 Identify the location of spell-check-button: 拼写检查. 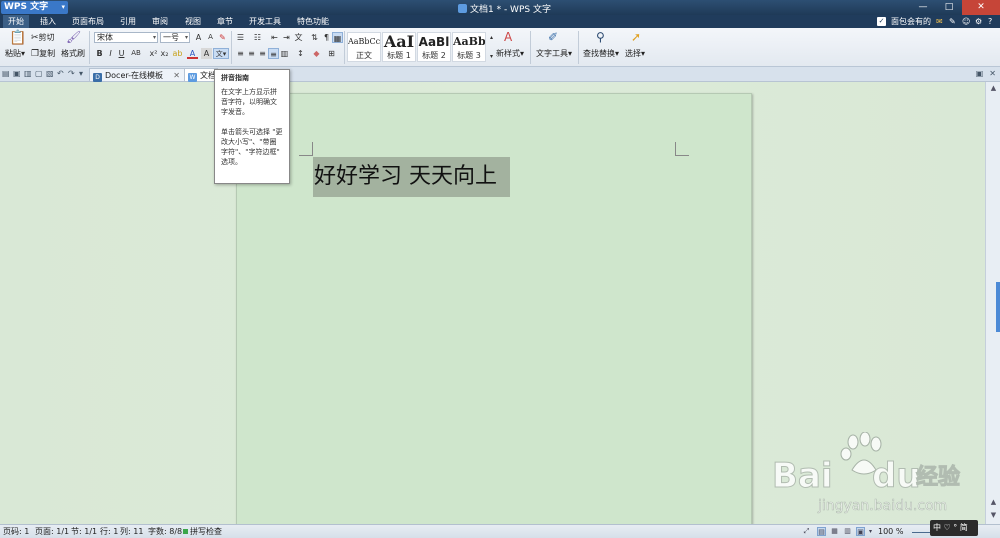
(202, 531).